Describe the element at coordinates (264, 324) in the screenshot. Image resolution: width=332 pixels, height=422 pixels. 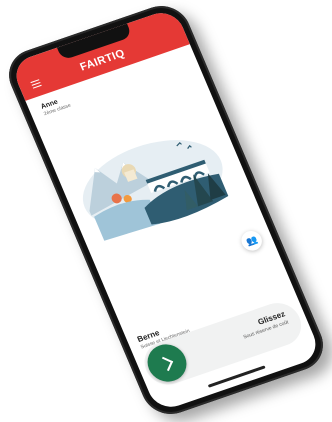
I see `swipe-text: Glissez Sous réserve de coût` at that location.